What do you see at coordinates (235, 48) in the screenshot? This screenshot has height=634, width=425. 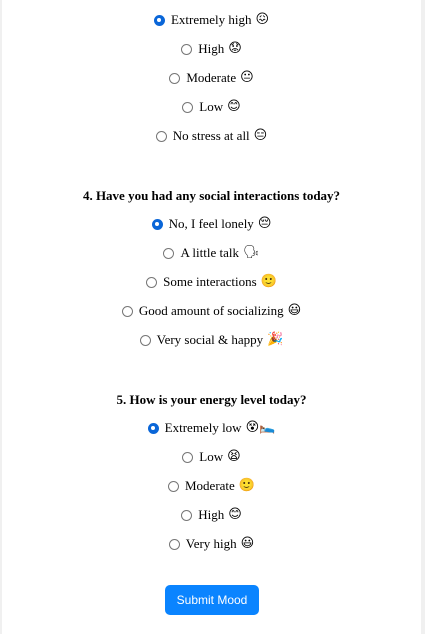 I see `worried-face-icon: 😟` at bounding box center [235, 48].